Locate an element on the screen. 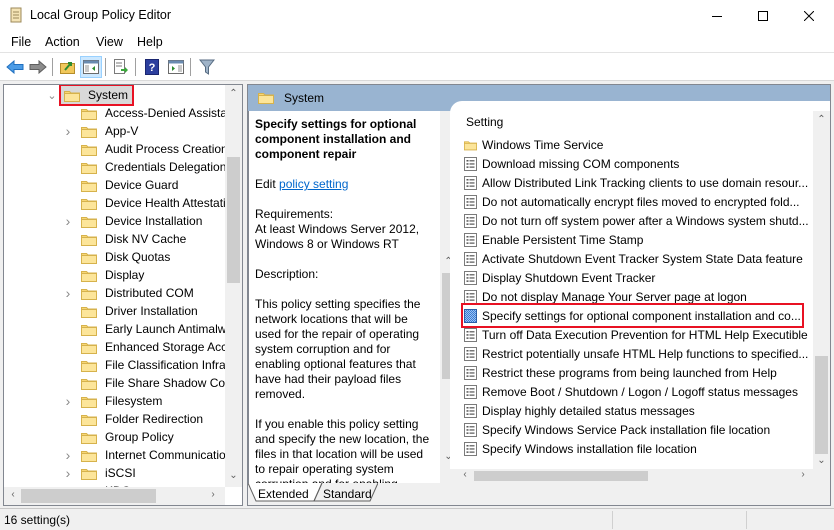 This screenshot has height=530, width=834. tree-node: Audit Process Creation is located at coordinates (153, 149).